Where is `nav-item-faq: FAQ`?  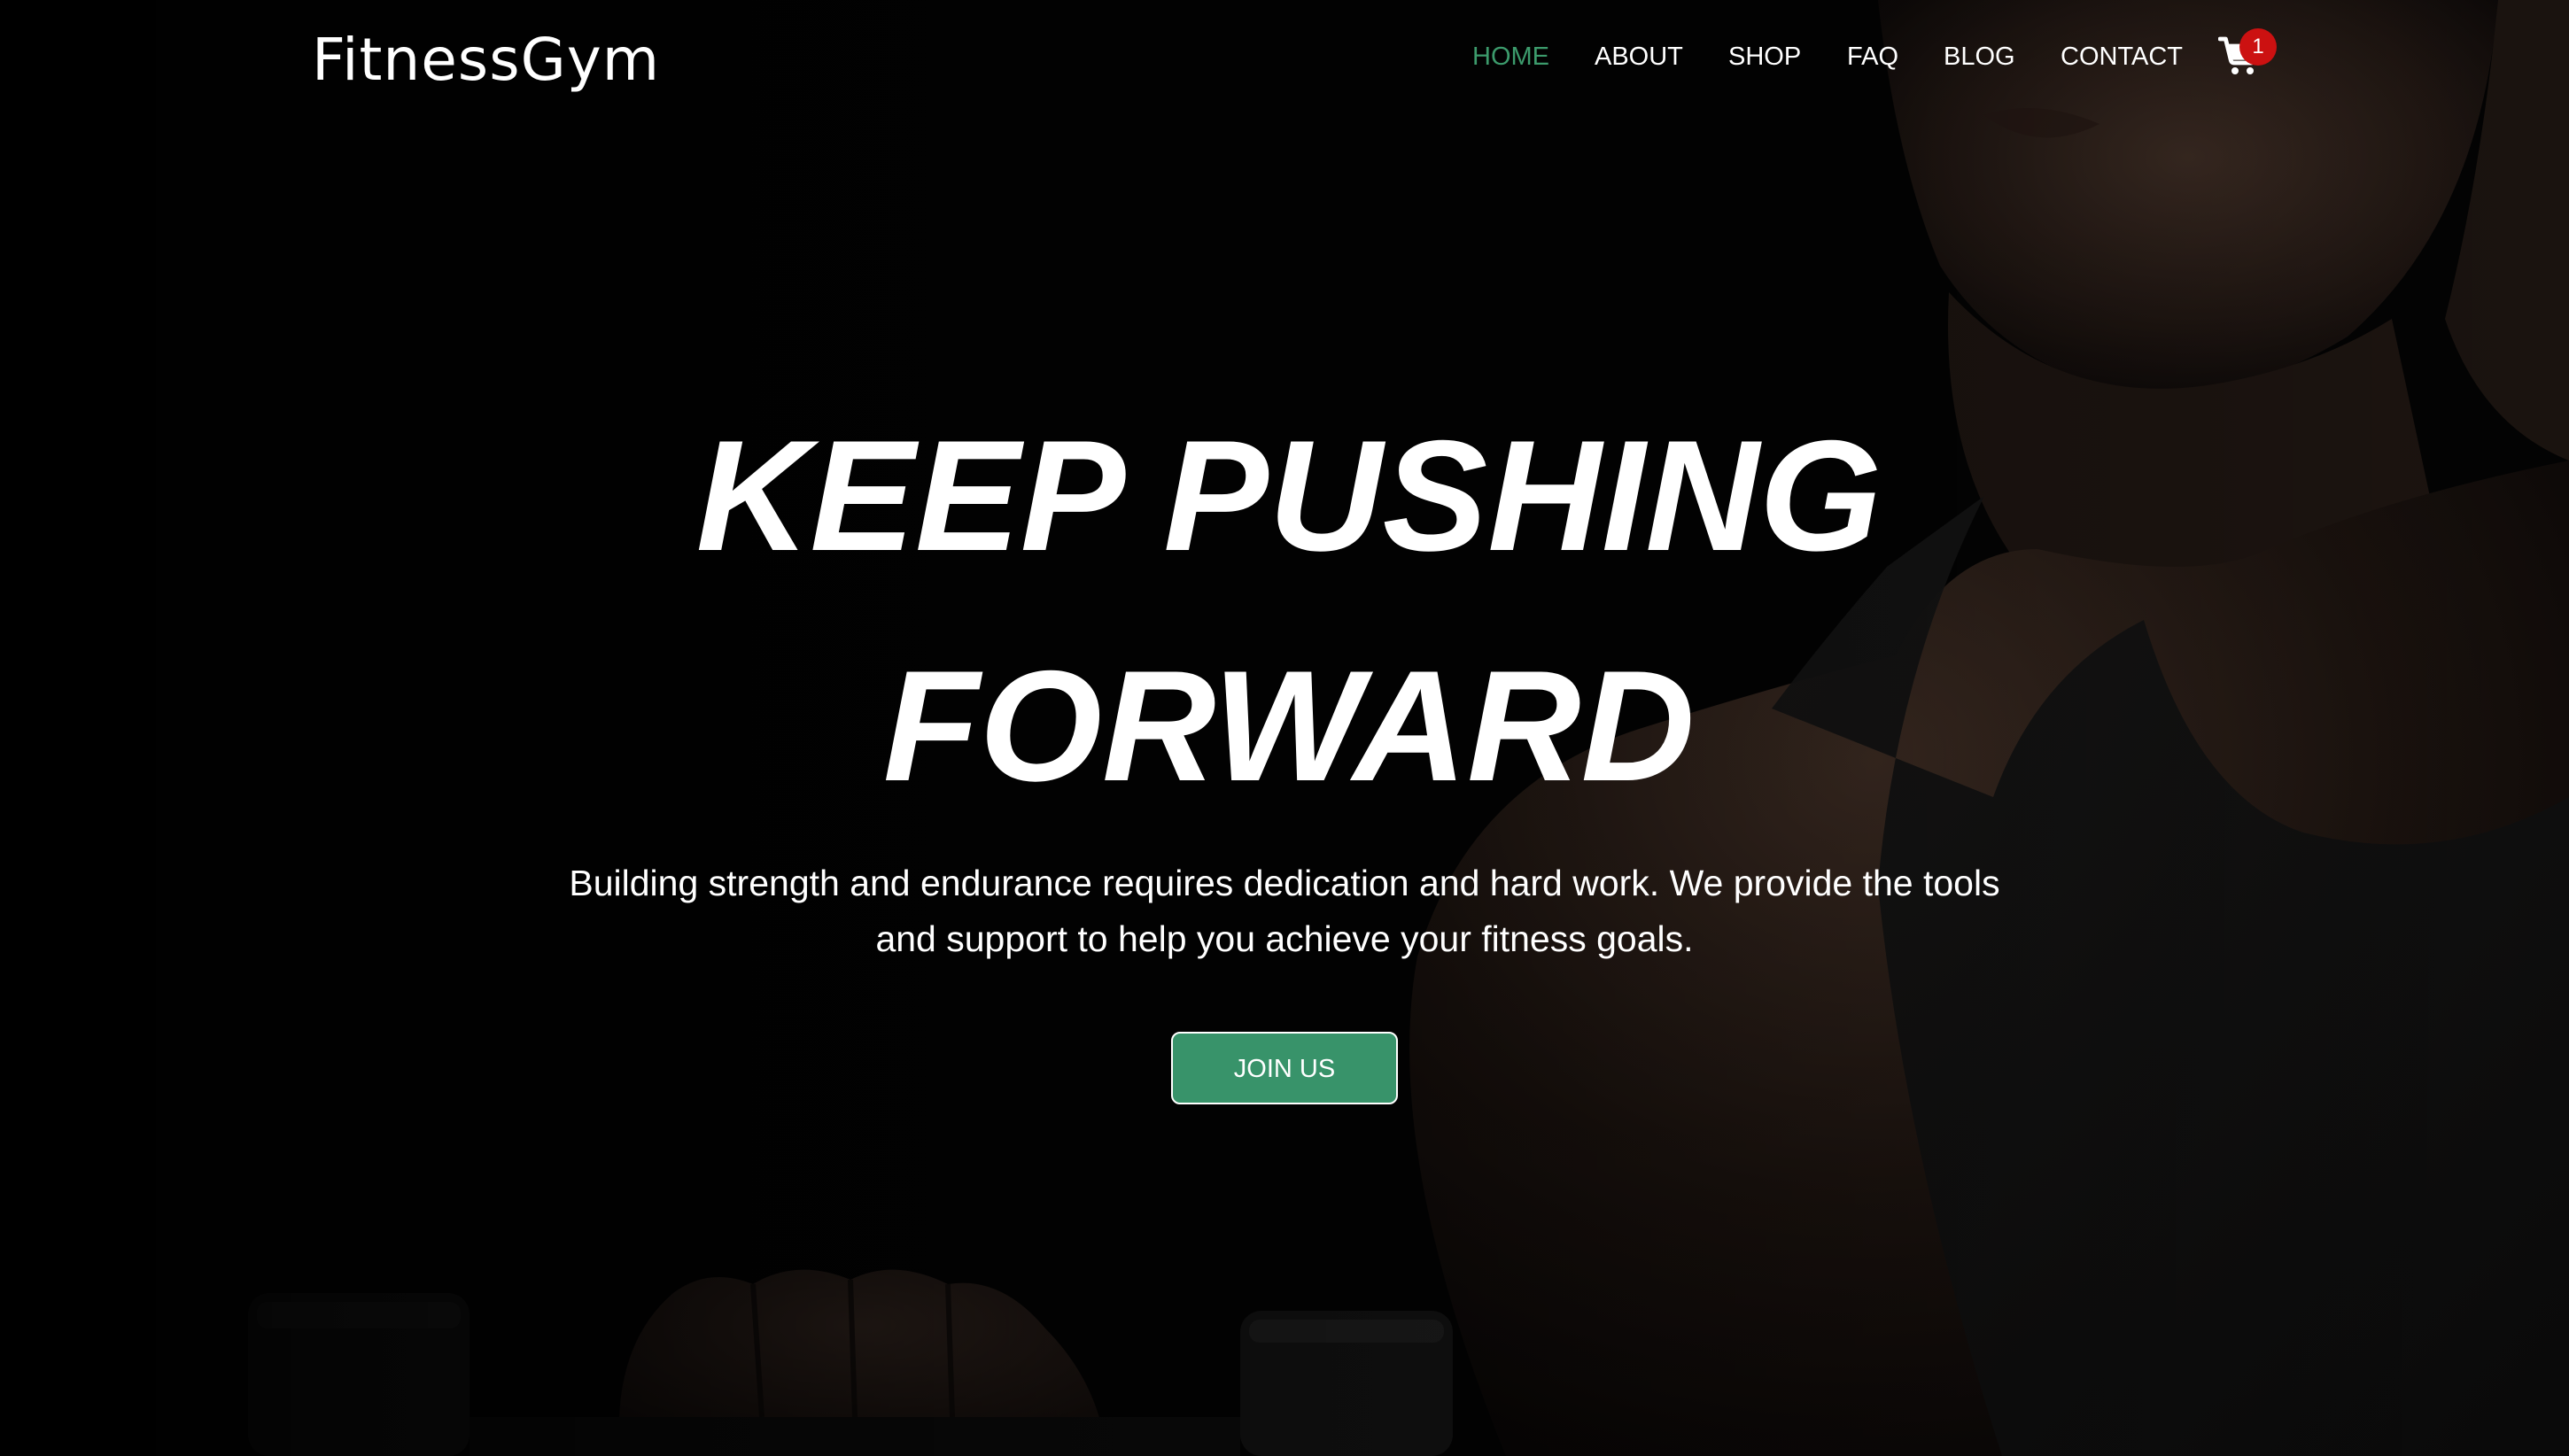 nav-item-faq: FAQ is located at coordinates (1872, 56).